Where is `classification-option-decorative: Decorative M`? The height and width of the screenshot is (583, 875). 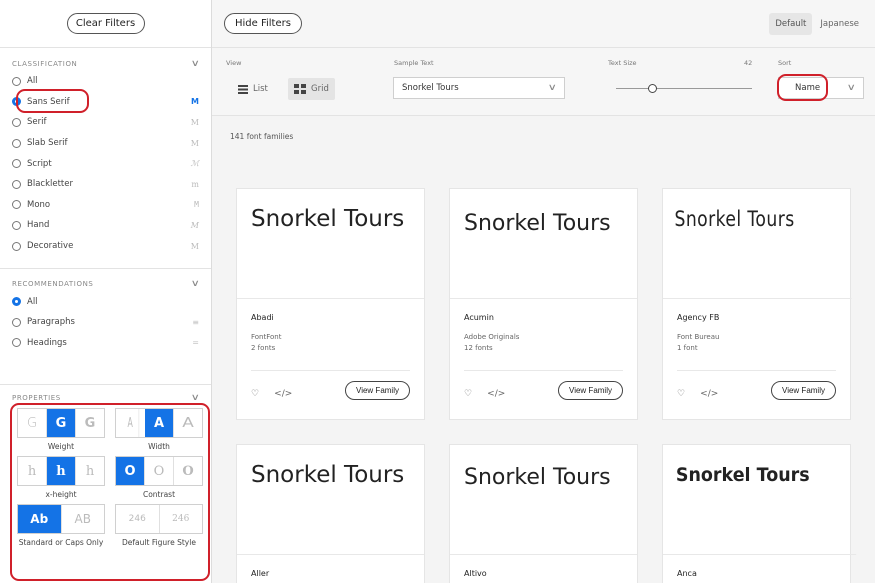 classification-option-decorative: Decorative M is located at coordinates (105, 246).